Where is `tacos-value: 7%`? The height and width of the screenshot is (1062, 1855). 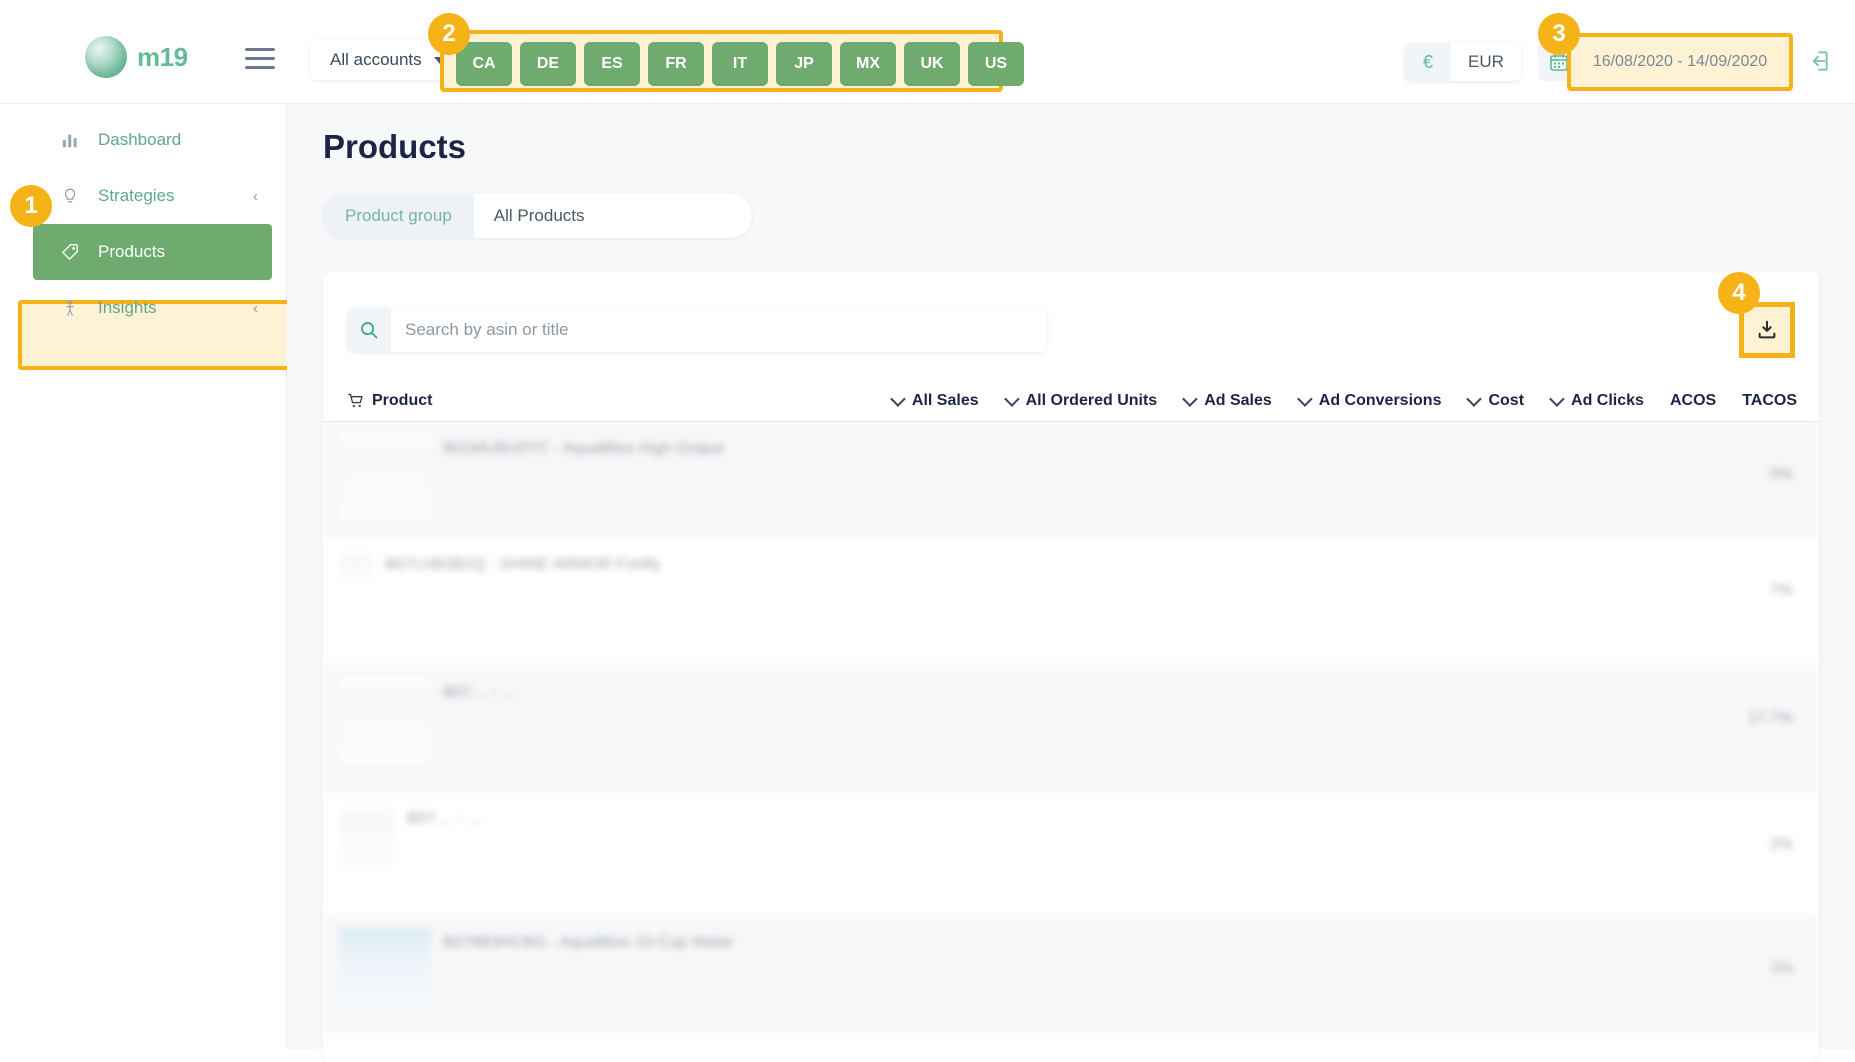 tacos-value: 7% is located at coordinates (1781, 590).